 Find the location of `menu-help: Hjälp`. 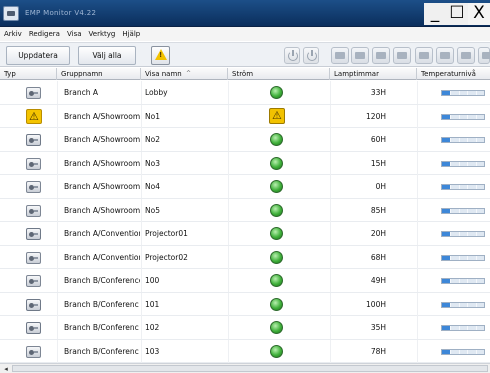

menu-help: Hjälp is located at coordinates (131, 34).